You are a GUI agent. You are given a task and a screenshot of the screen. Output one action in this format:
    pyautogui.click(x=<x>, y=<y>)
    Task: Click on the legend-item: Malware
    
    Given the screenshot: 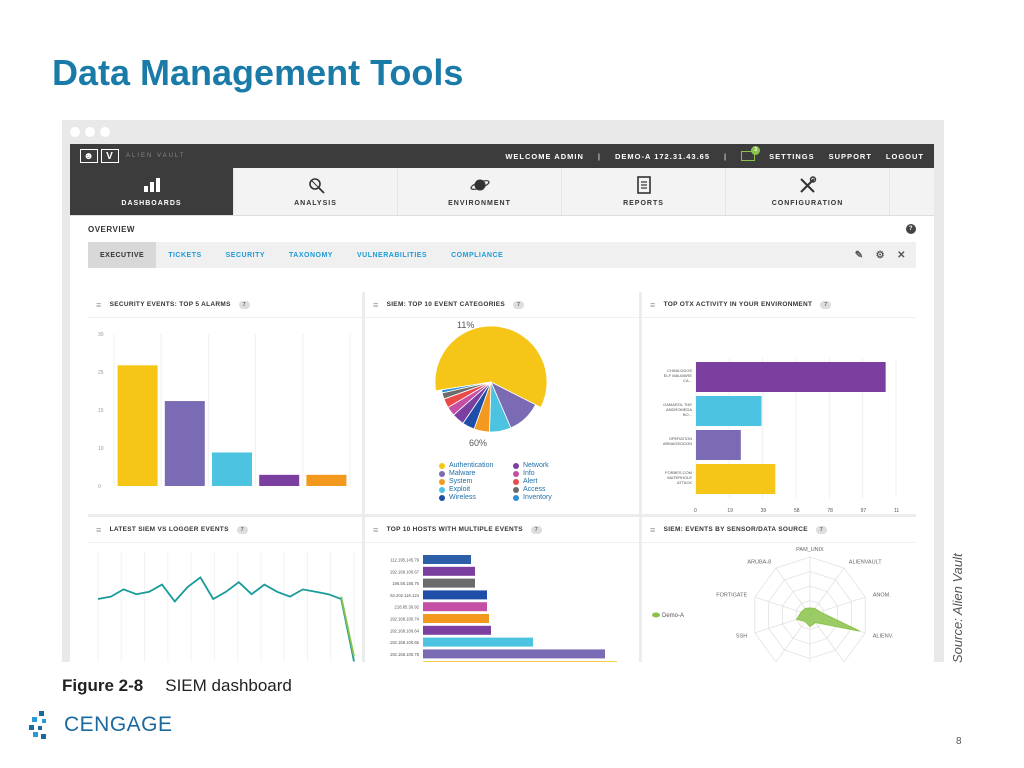 What is the action you would take?
    pyautogui.click(x=476, y=473)
    